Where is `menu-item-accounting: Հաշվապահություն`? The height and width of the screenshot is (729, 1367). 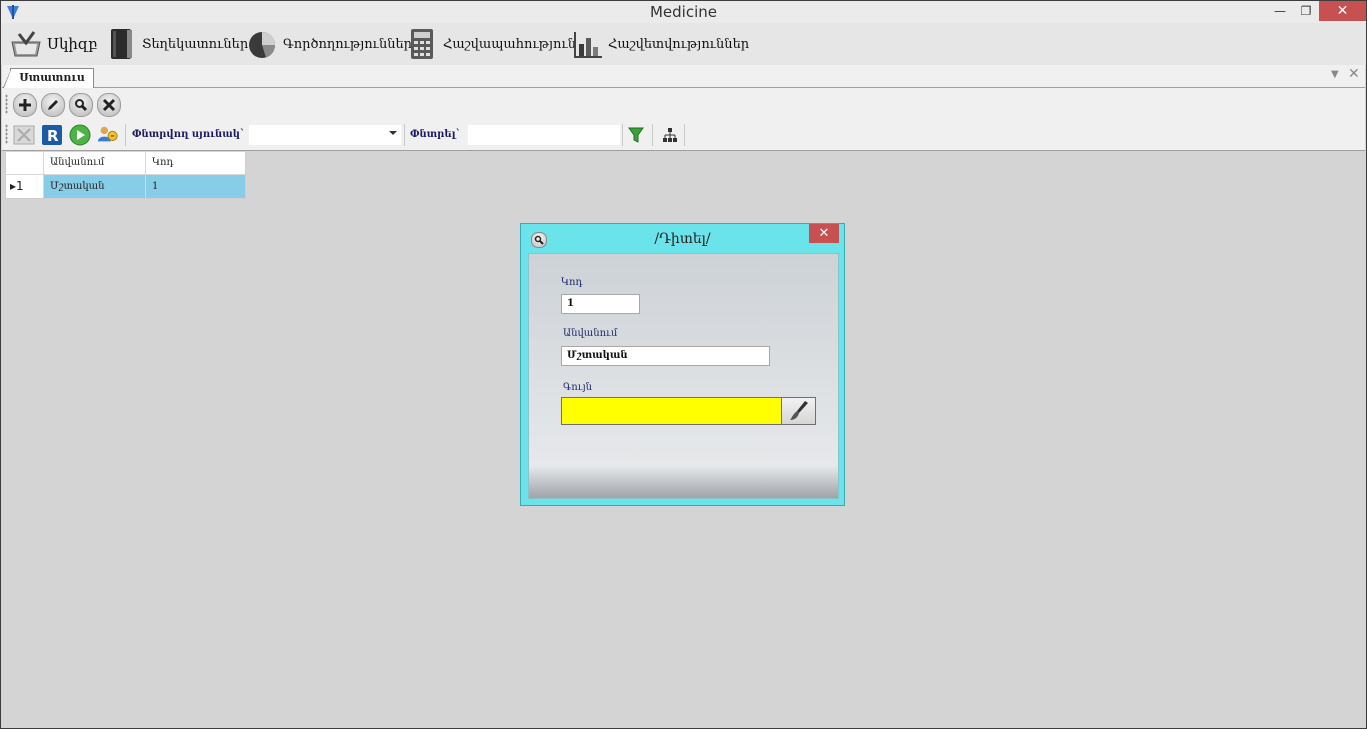 menu-item-accounting: Հաշվապահություն is located at coordinates (491, 44).